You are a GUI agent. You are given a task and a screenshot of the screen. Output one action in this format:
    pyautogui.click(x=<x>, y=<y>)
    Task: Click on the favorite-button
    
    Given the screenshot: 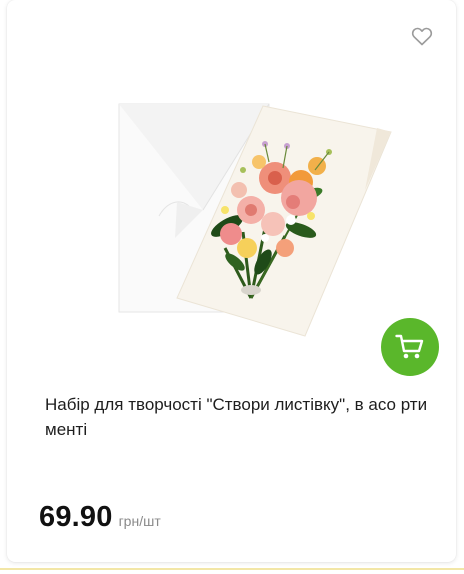 What is the action you would take?
    pyautogui.click(x=422, y=36)
    